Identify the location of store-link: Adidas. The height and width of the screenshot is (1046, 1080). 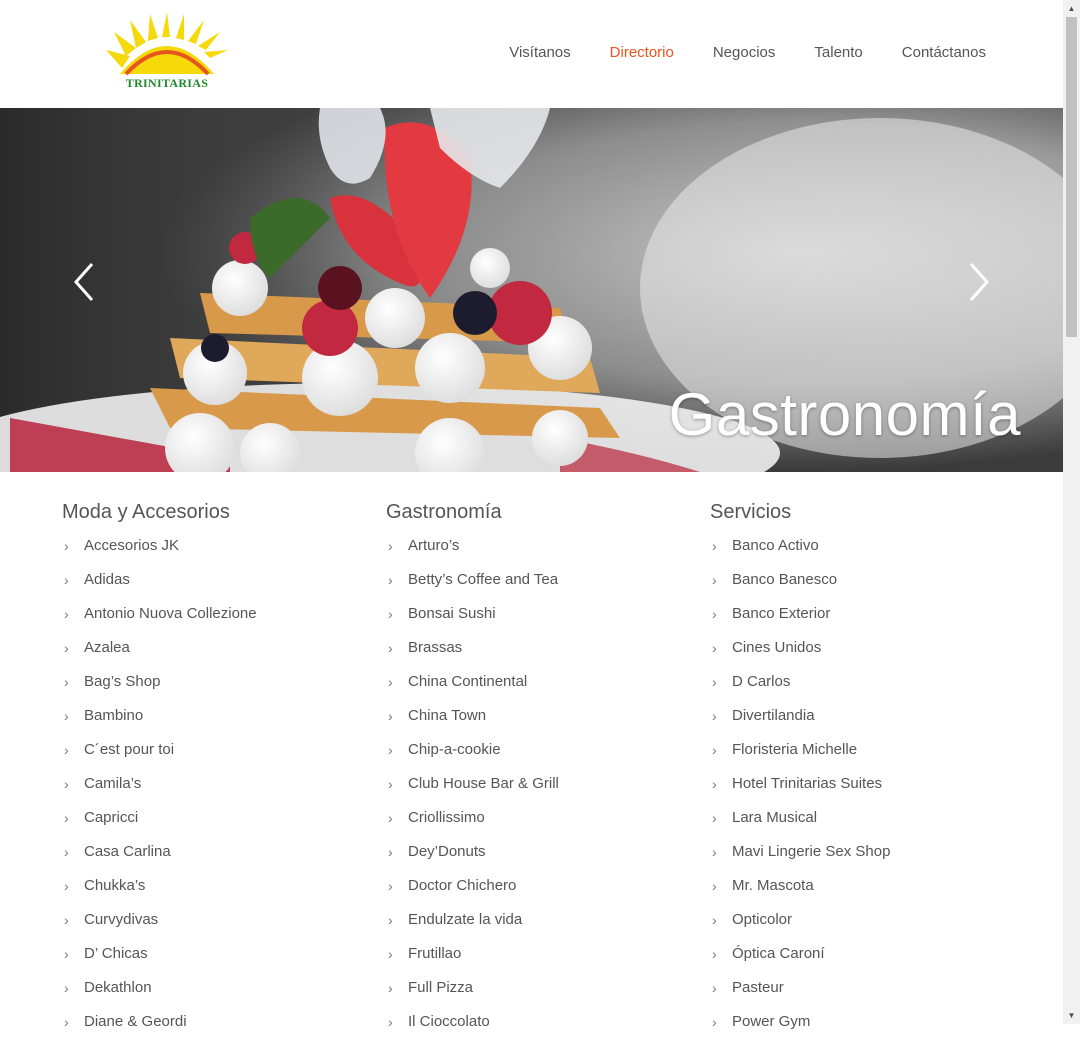
(107, 580).